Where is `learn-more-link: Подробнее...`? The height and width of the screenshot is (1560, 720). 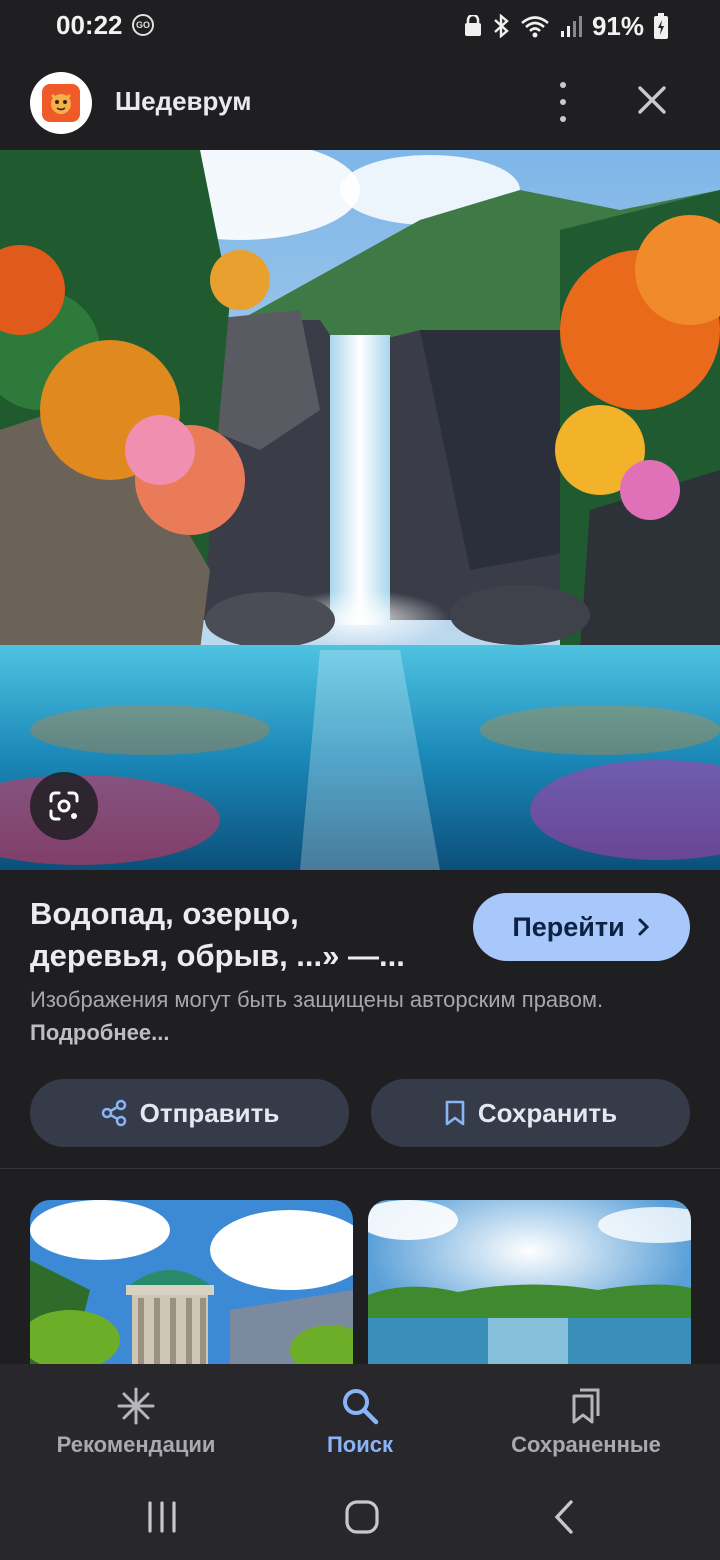
learn-more-link: Подробнее... is located at coordinates (100, 1032).